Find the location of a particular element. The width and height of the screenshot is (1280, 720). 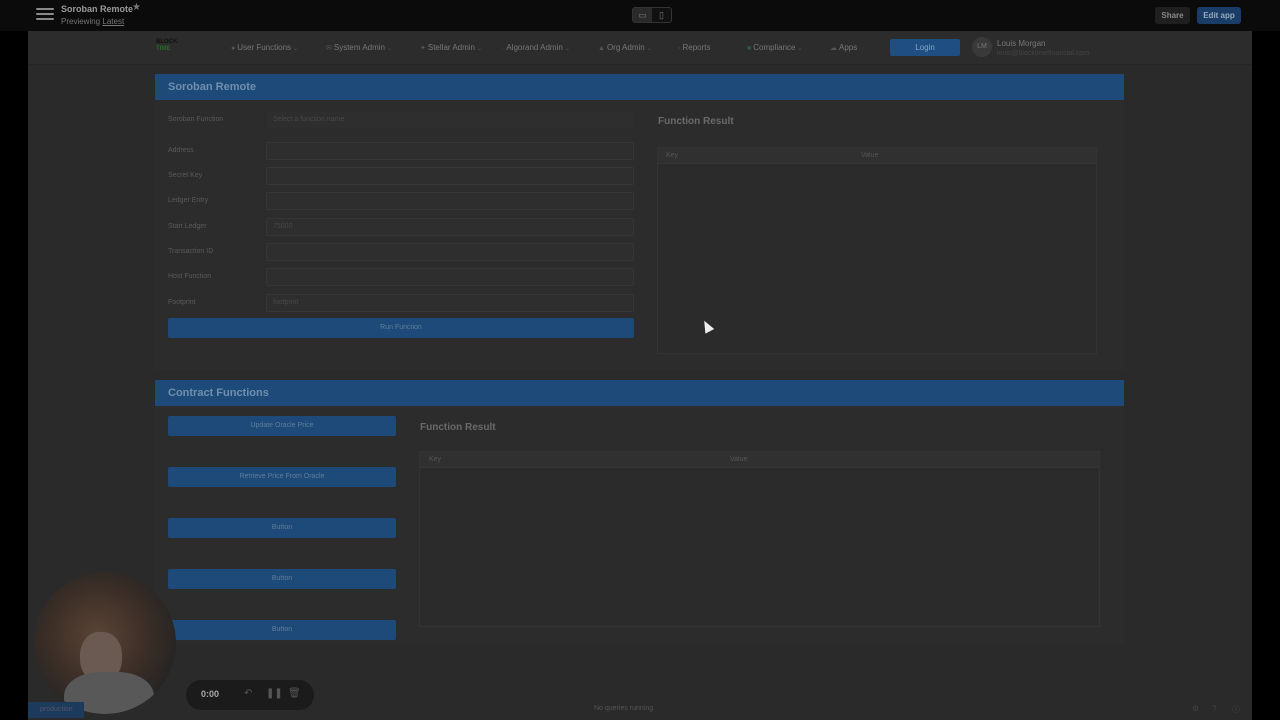

recording-timer: 0:00 is located at coordinates (210, 694).